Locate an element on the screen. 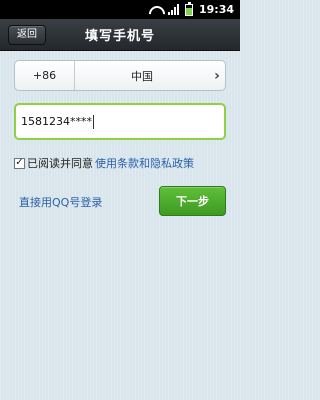  wifi-icon is located at coordinates (155, 10).